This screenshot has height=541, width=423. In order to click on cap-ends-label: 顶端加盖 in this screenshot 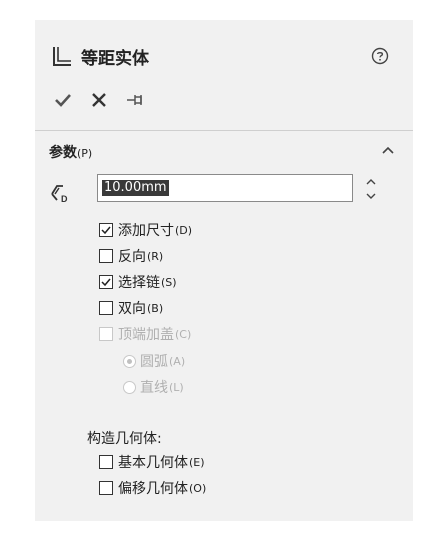, I will do `click(146, 335)`.